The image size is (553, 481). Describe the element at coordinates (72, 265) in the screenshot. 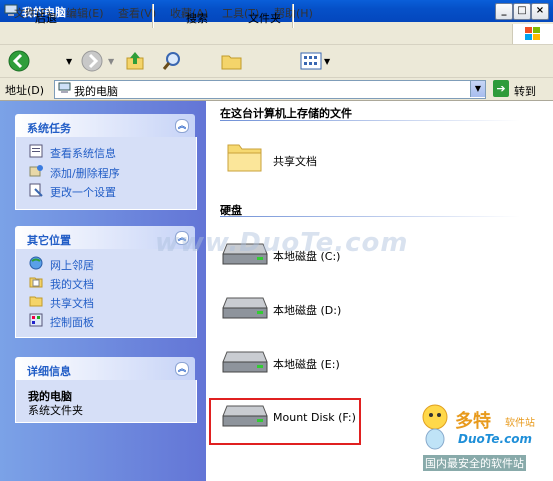

I see `network-places-link: 网上邻居` at that location.